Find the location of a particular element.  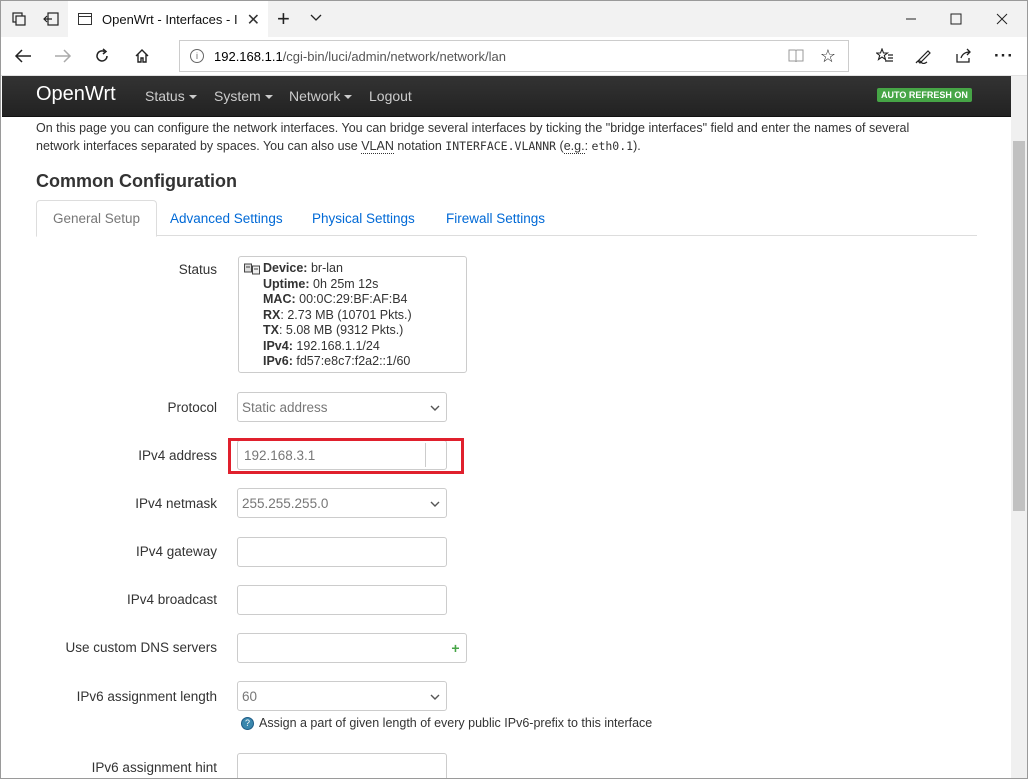

menu-status: Status is located at coordinates (171, 96).